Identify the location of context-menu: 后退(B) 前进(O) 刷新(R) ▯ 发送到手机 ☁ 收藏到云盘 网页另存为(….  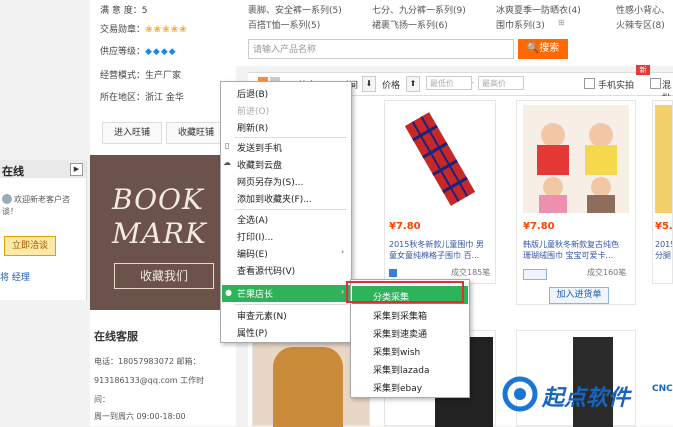
(286, 212).